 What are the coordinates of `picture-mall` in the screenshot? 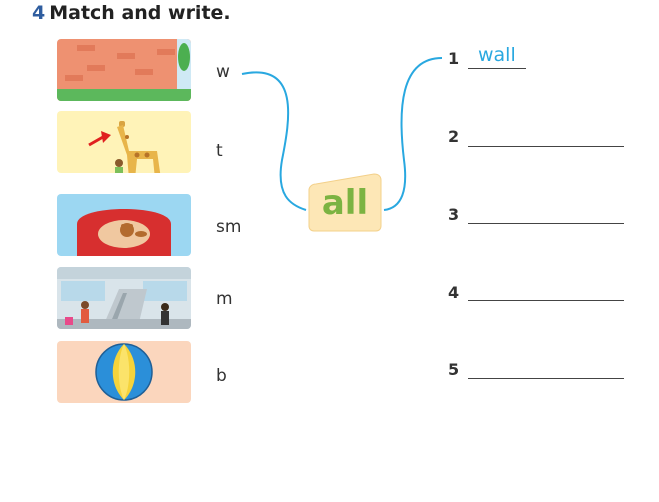 It's located at (124, 298).